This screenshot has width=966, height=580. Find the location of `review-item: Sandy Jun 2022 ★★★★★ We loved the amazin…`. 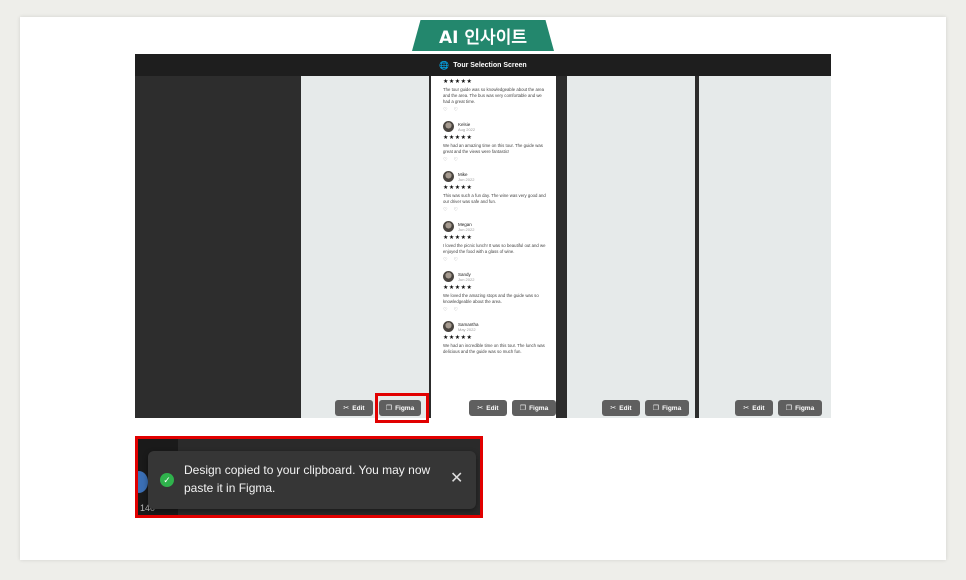

review-item: Sandy Jun 2022 ★★★★★ We loved the amazin… is located at coordinates (496, 292).